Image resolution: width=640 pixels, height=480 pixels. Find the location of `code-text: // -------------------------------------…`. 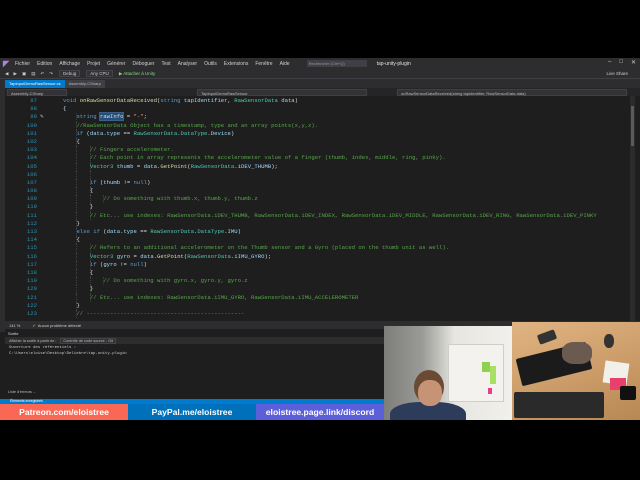

code-text: // -------------------------------------… is located at coordinates (153, 314).